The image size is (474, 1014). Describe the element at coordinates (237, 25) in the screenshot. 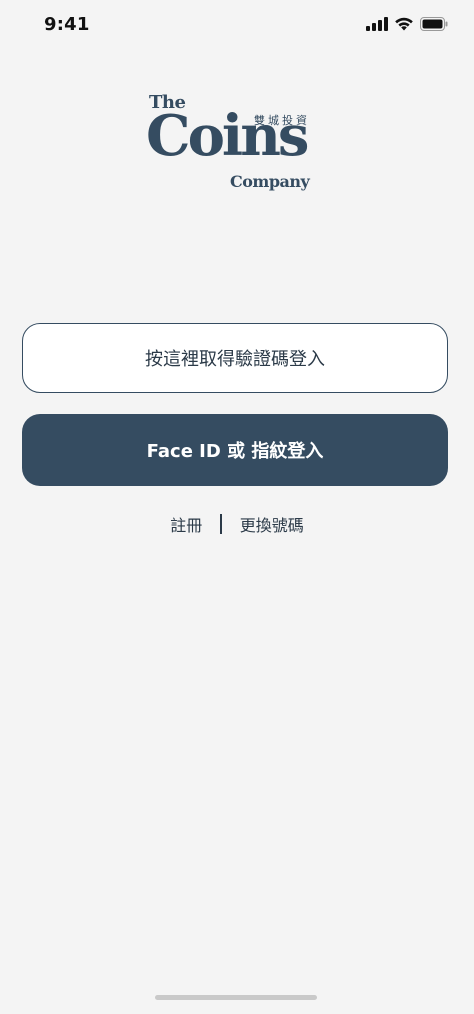

I see `status-bar: 9:41` at that location.